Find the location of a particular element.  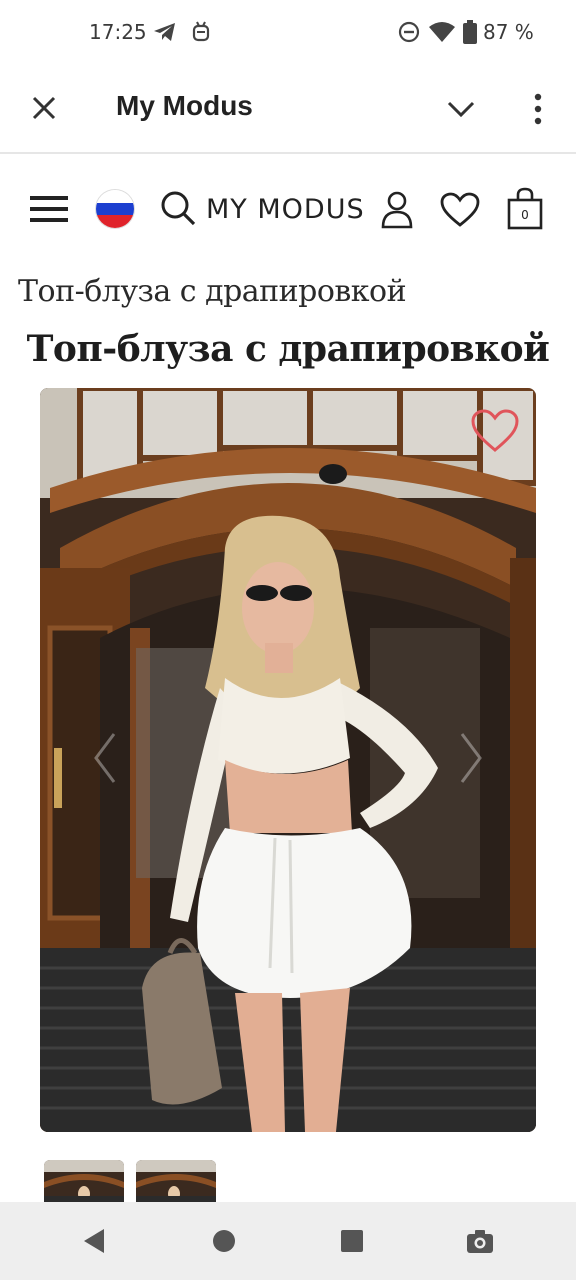

telegram-icon is located at coordinates (164, 32).